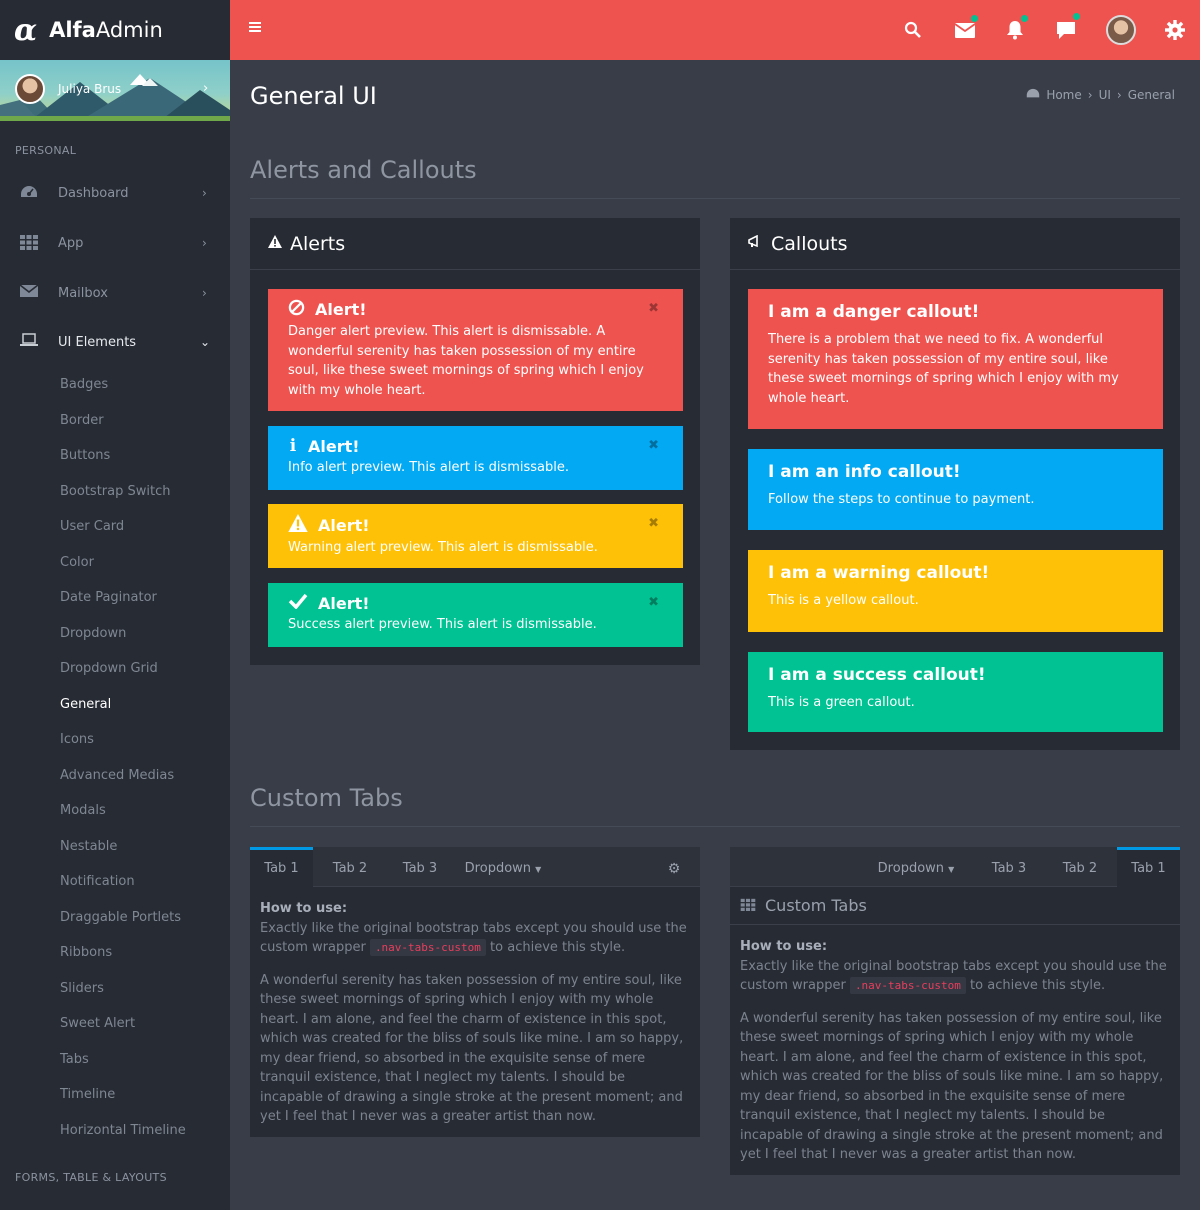 This screenshot has height=1210, width=1200. Describe the element at coordinates (97, 881) in the screenshot. I see `sidebar-subitem: Notification` at that location.